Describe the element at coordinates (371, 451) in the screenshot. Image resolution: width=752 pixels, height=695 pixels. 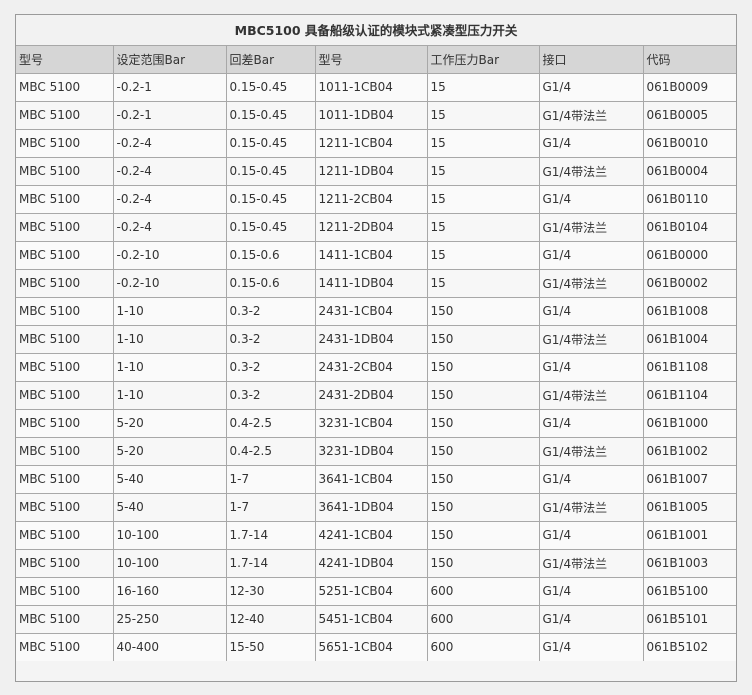
I see `table-cell: 3231-1DB04` at that location.